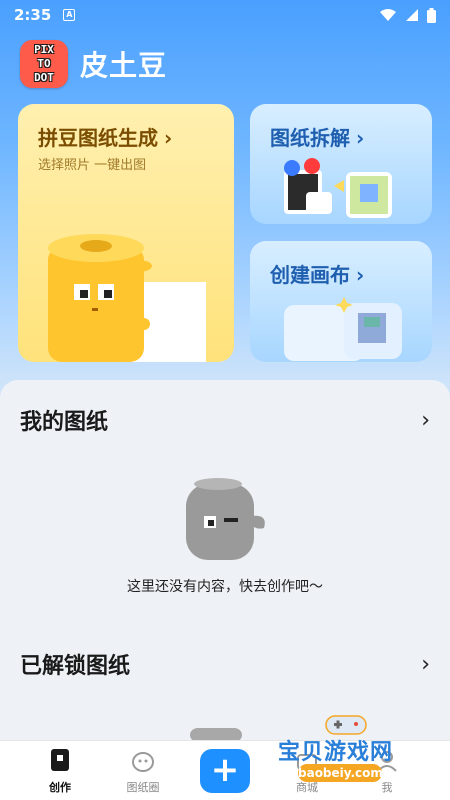 Image resolution: width=450 pixels, height=800 pixels. Describe the element at coordinates (431, 15) in the screenshot. I see `battery-icon` at that location.